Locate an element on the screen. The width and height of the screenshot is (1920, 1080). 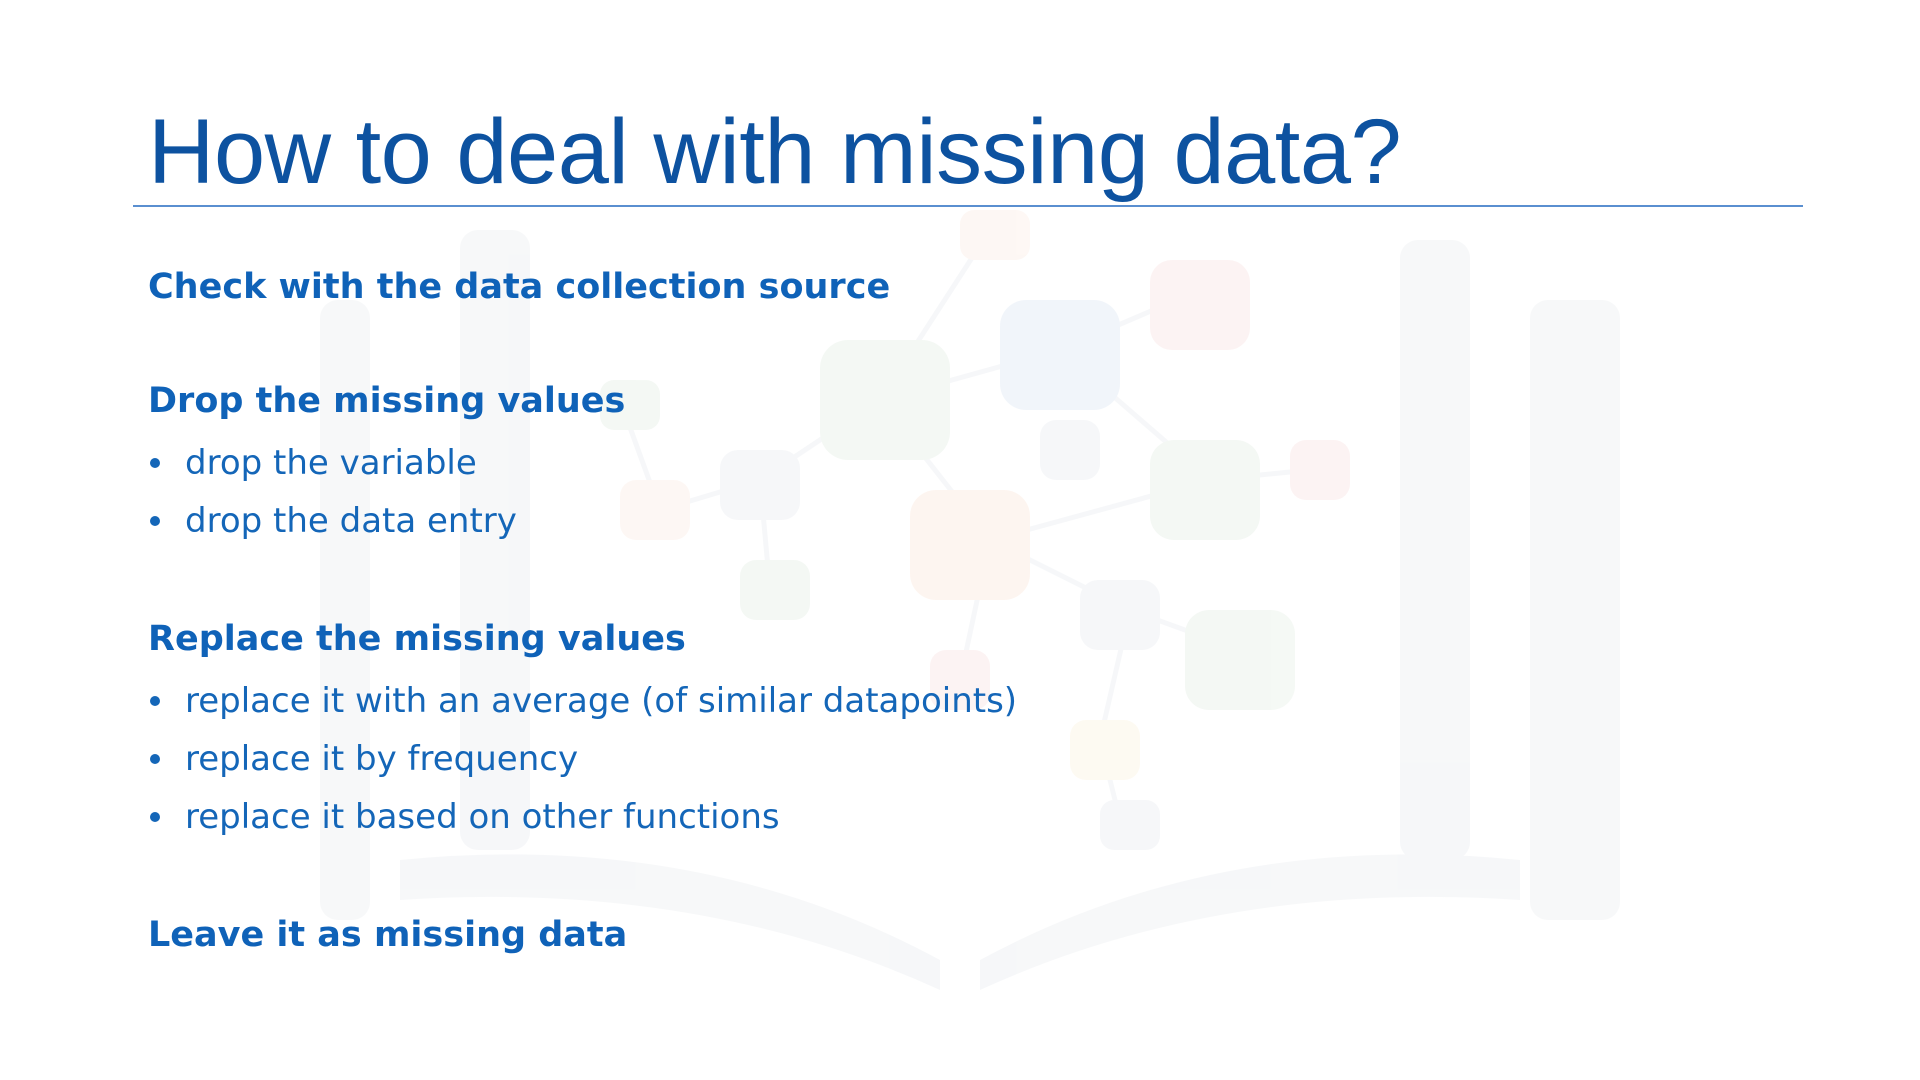
section-heading: Leave it as missing data is located at coordinates (388, 935).